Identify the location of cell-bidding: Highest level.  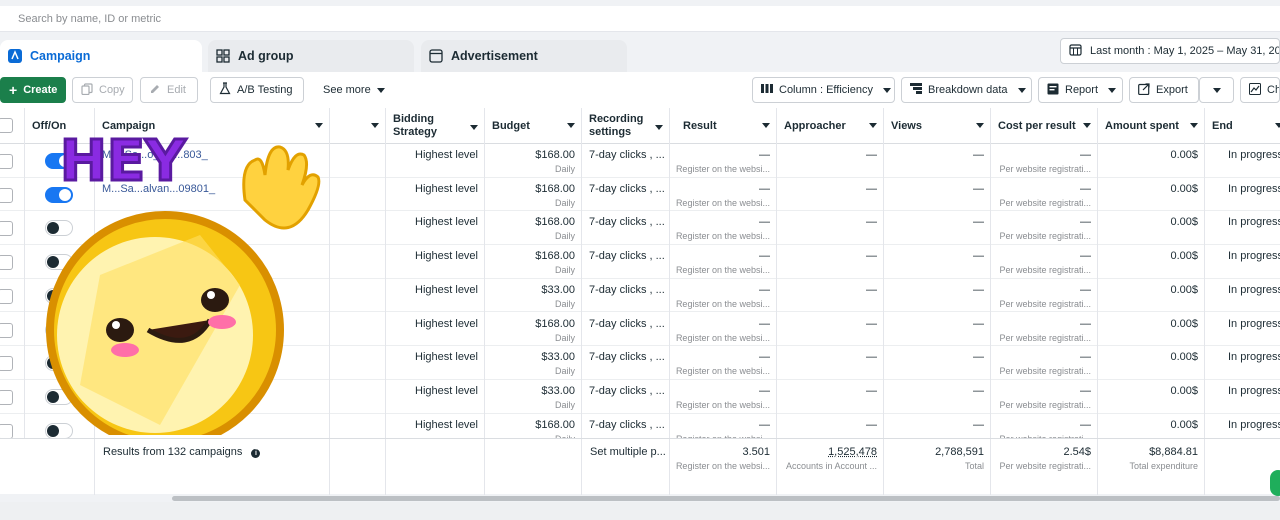
(435, 363).